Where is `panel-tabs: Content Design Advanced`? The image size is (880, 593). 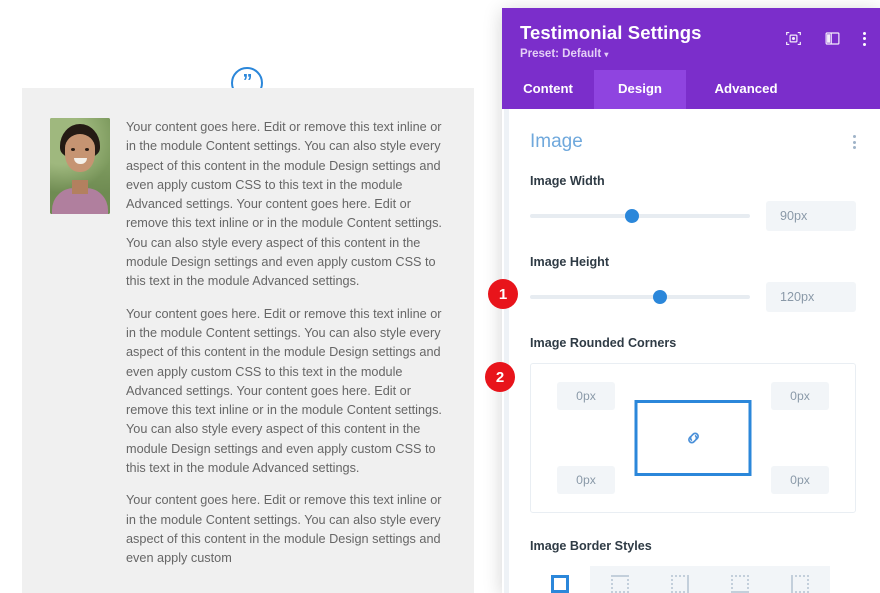
panel-tabs: Content Design Advanced is located at coordinates (691, 89).